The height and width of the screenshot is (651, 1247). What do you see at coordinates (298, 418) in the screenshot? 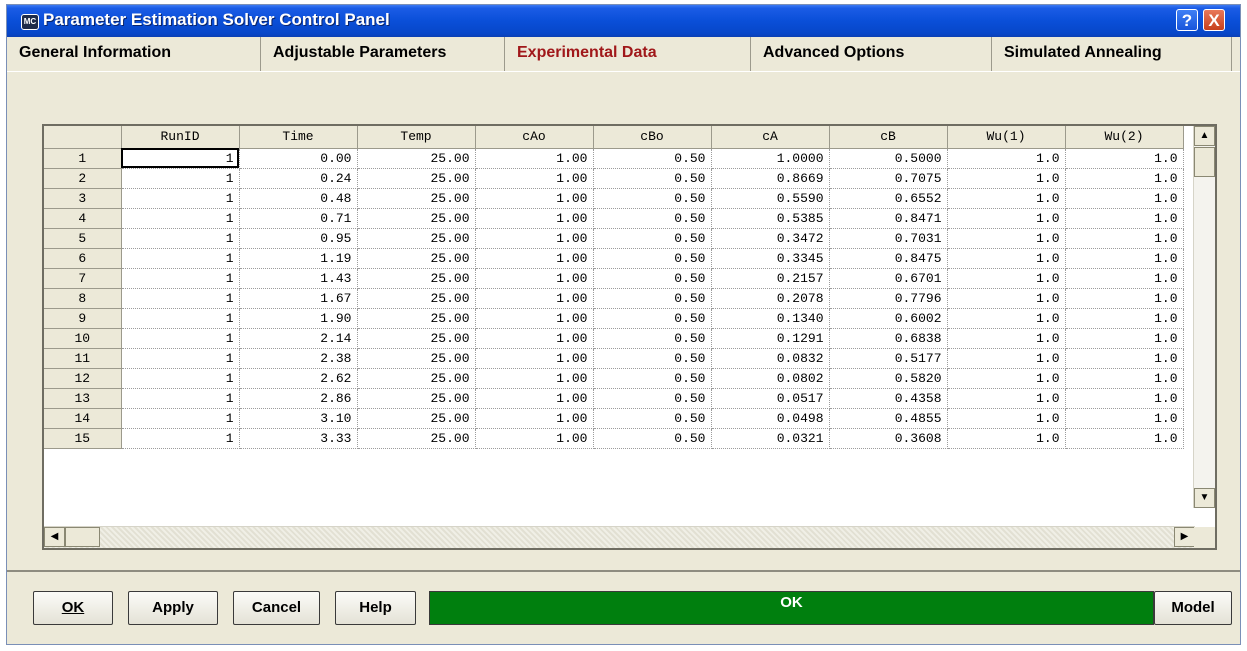
I see `data-cell: 3.10` at bounding box center [298, 418].